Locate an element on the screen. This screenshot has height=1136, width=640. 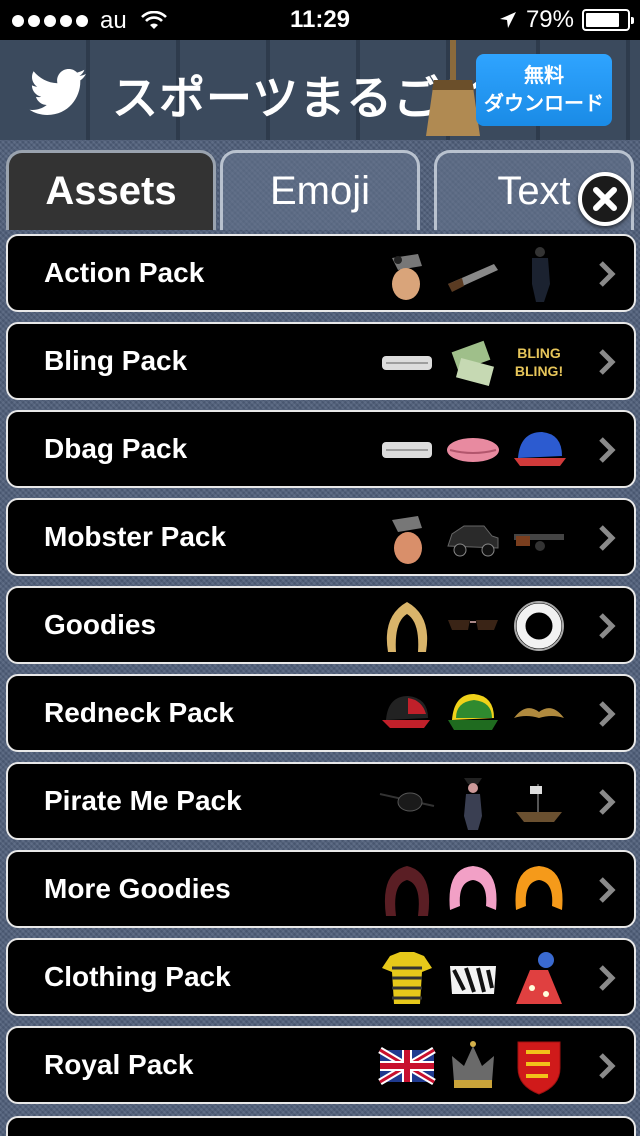
green-cap-icon is located at coordinates (473, 712).